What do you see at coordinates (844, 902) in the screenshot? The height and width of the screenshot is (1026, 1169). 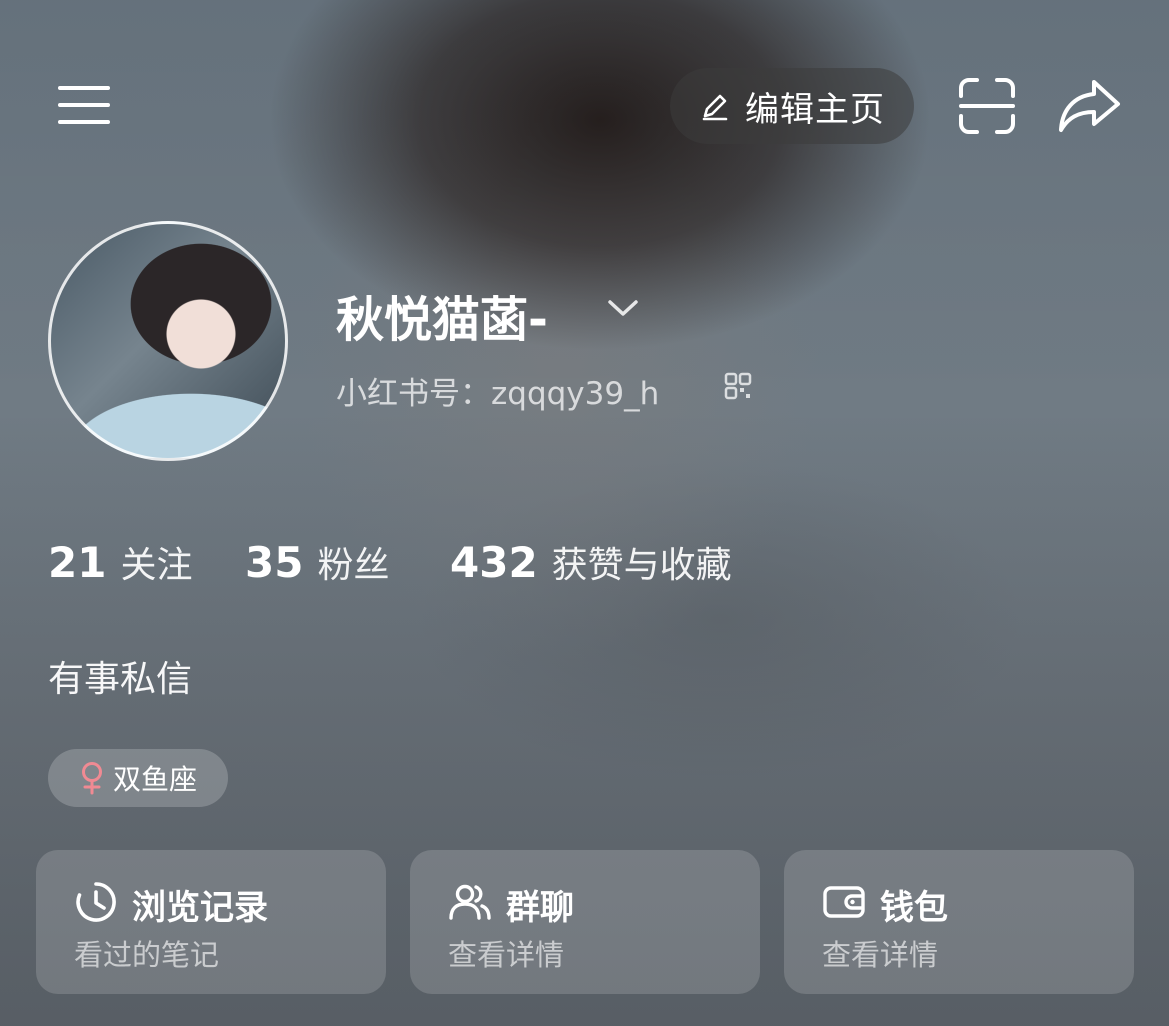 I see `wallet-icon` at bounding box center [844, 902].